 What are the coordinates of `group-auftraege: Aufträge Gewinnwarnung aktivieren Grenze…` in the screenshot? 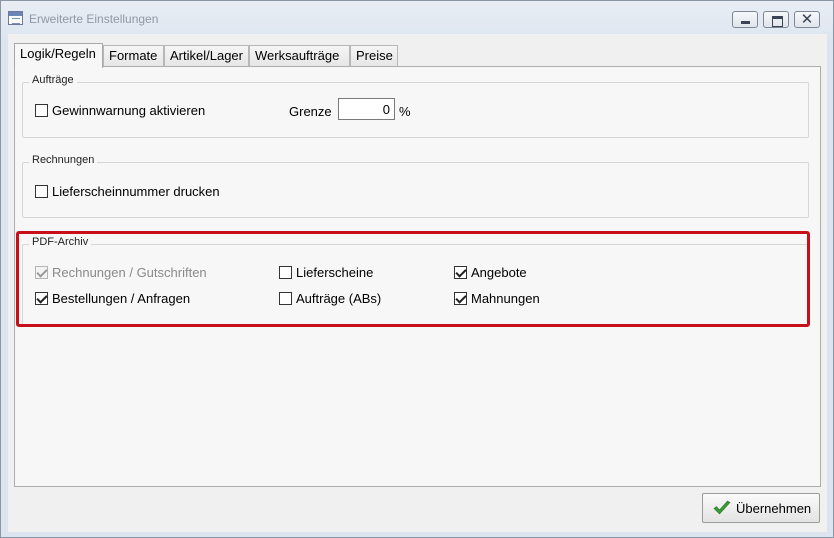 It's located at (415, 106).